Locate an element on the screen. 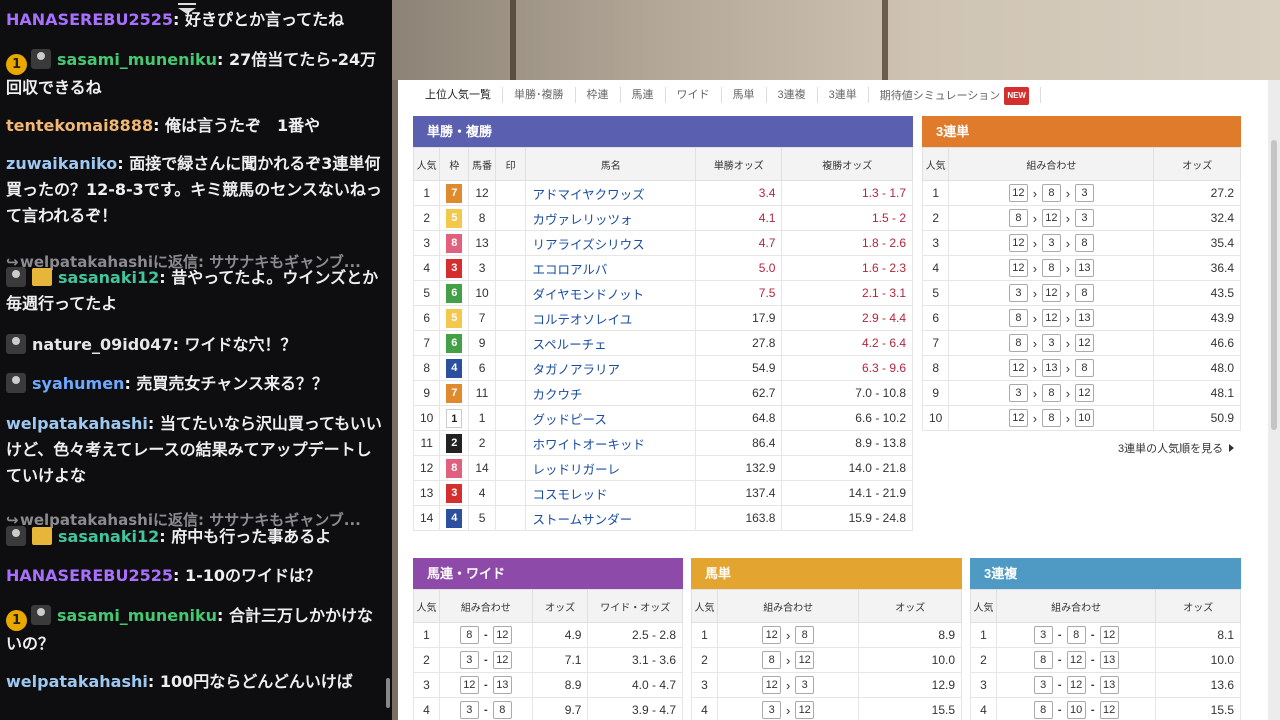 This screenshot has width=1280, height=720. horse-number-box: 8 is located at coordinates (772, 660).